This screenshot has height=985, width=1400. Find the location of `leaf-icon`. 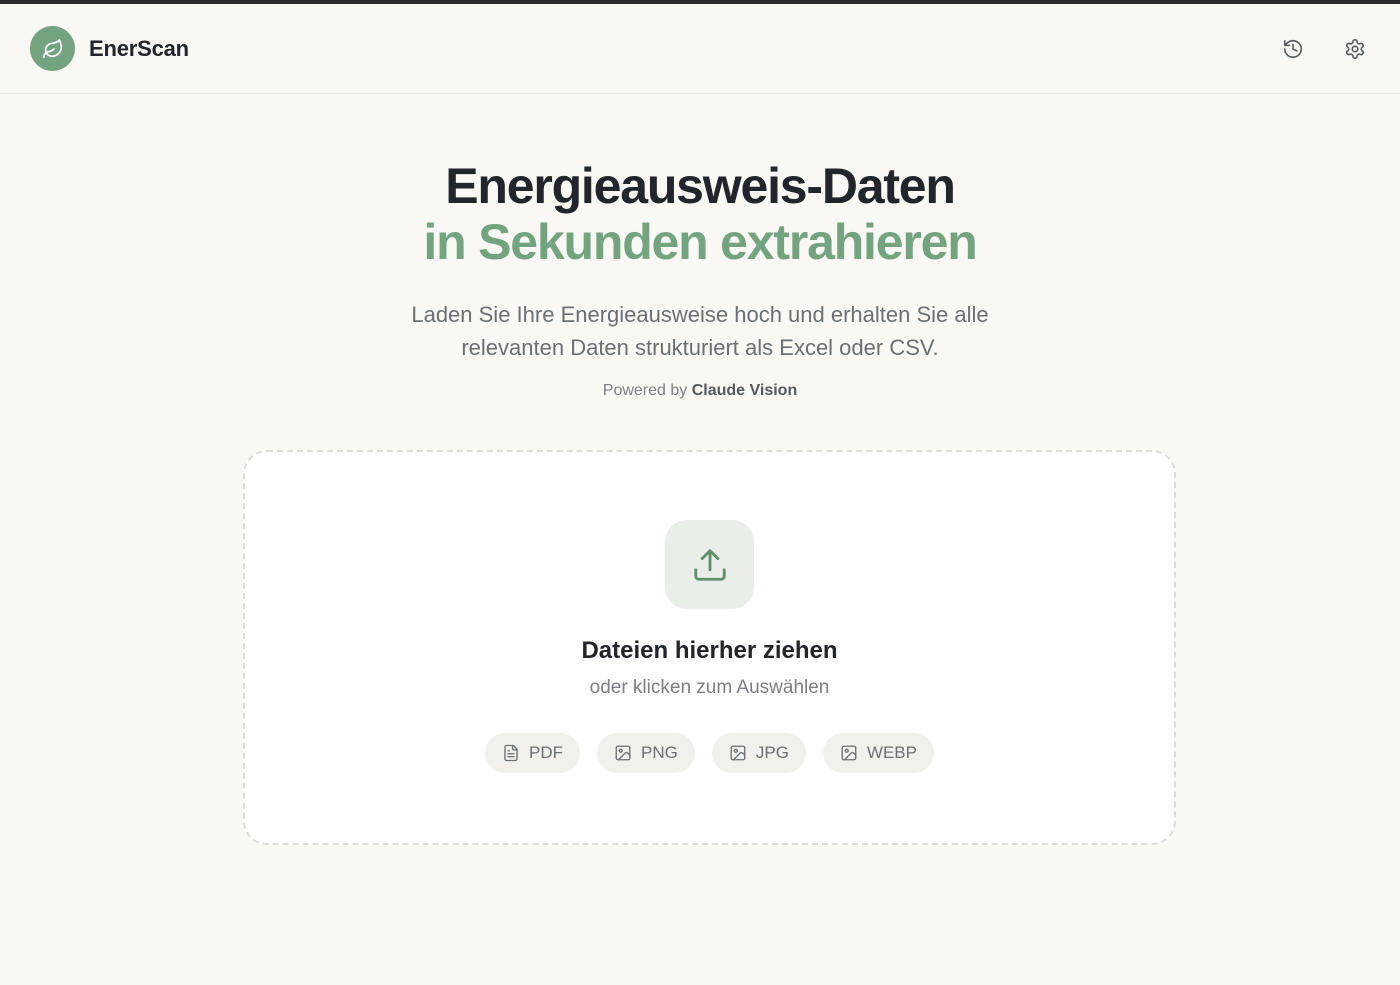

leaf-icon is located at coordinates (52, 48).